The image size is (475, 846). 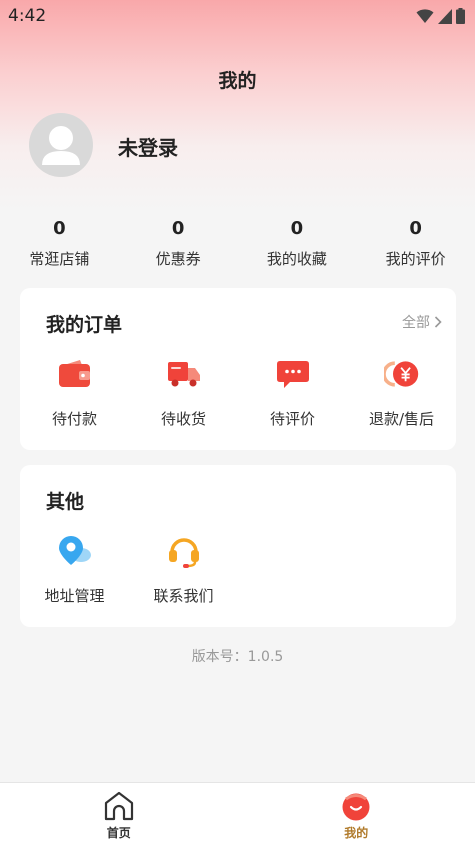 What do you see at coordinates (293, 374) in the screenshot?
I see `comment-icon` at bounding box center [293, 374].